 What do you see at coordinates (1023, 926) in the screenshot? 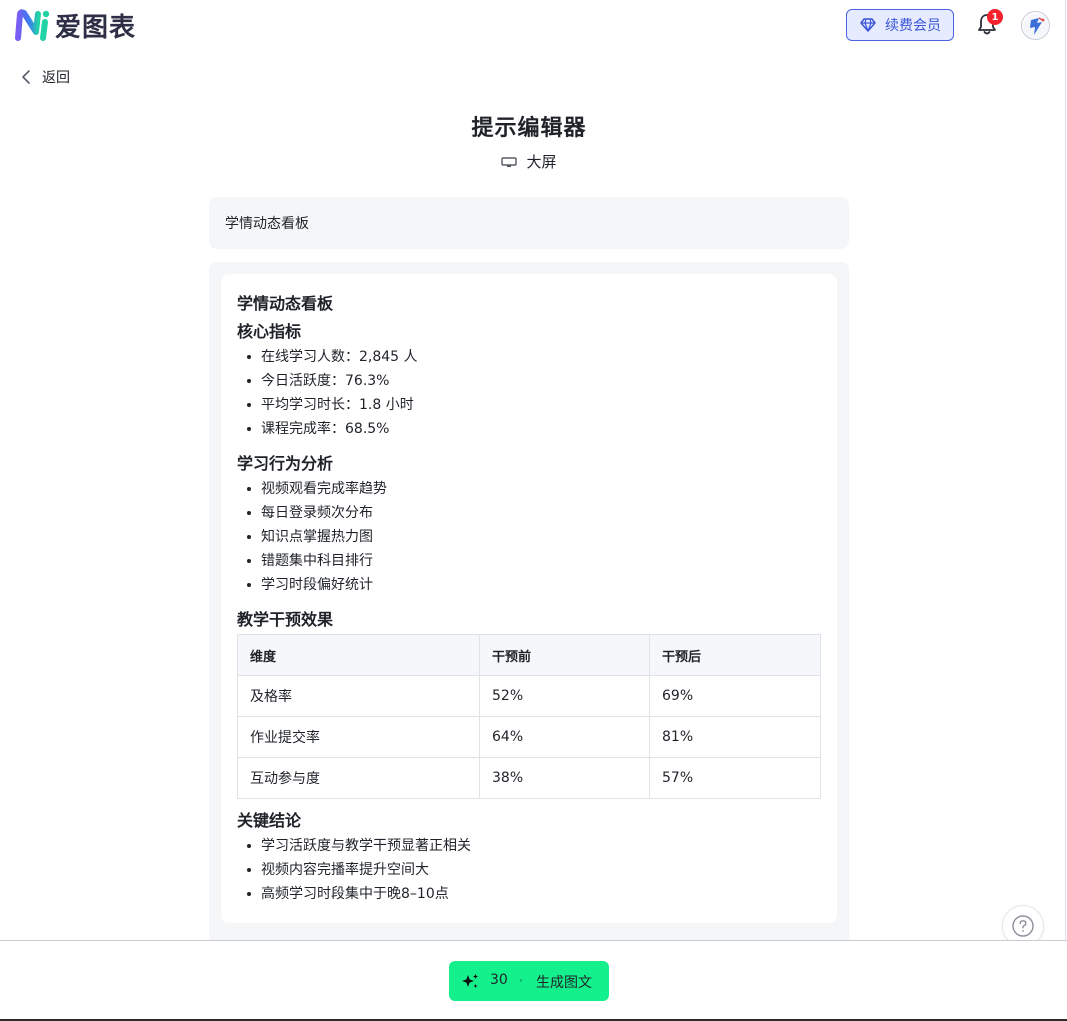
I see `question-circle-icon` at bounding box center [1023, 926].